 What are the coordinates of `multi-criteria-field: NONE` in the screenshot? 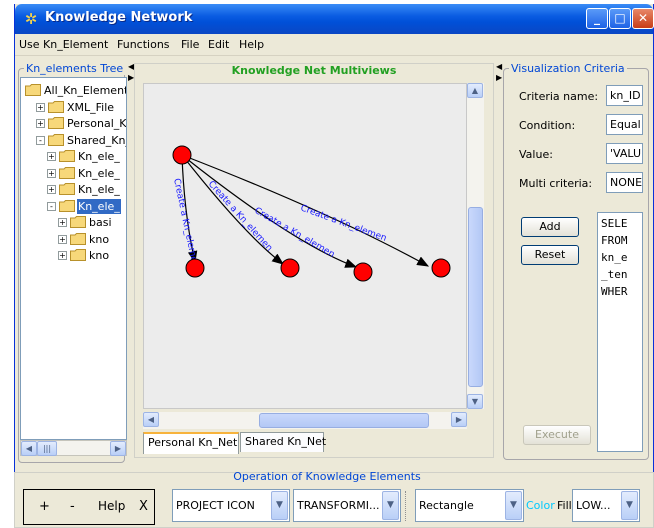 It's located at (624, 182).